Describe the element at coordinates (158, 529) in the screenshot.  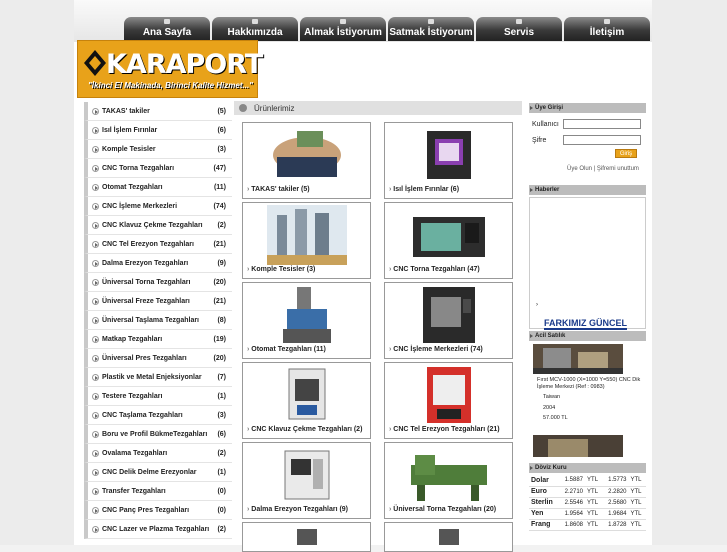
I see `category-item: CNC Lazer ve Plazma Tezgahları (2)` at that location.